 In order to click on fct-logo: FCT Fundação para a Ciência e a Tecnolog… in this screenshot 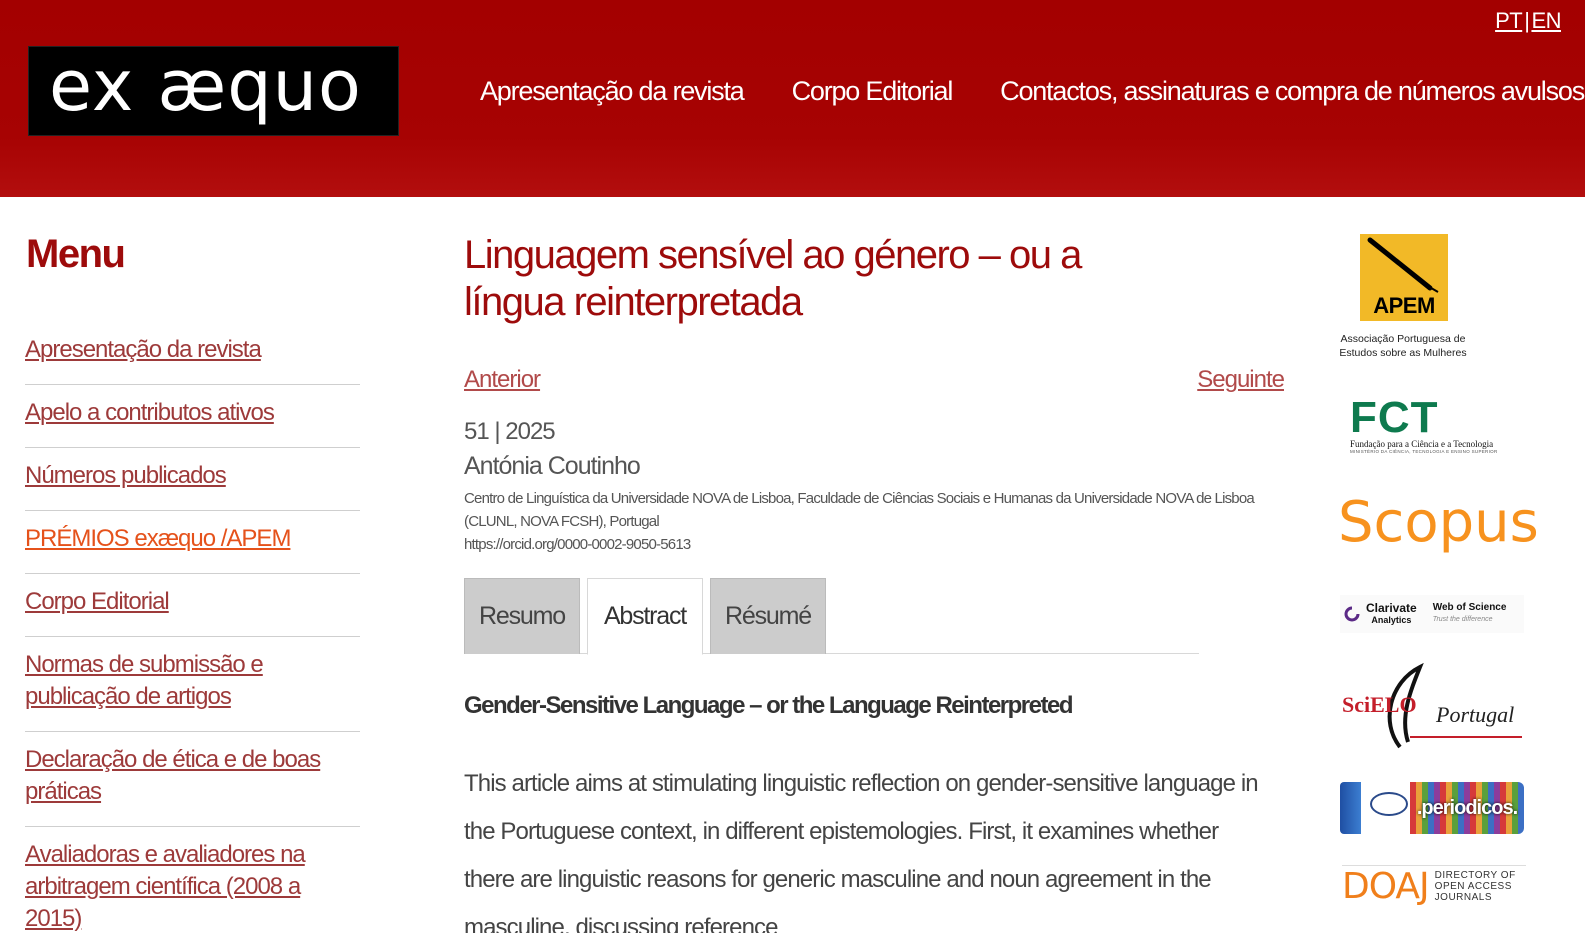, I will do `click(1440, 424)`.